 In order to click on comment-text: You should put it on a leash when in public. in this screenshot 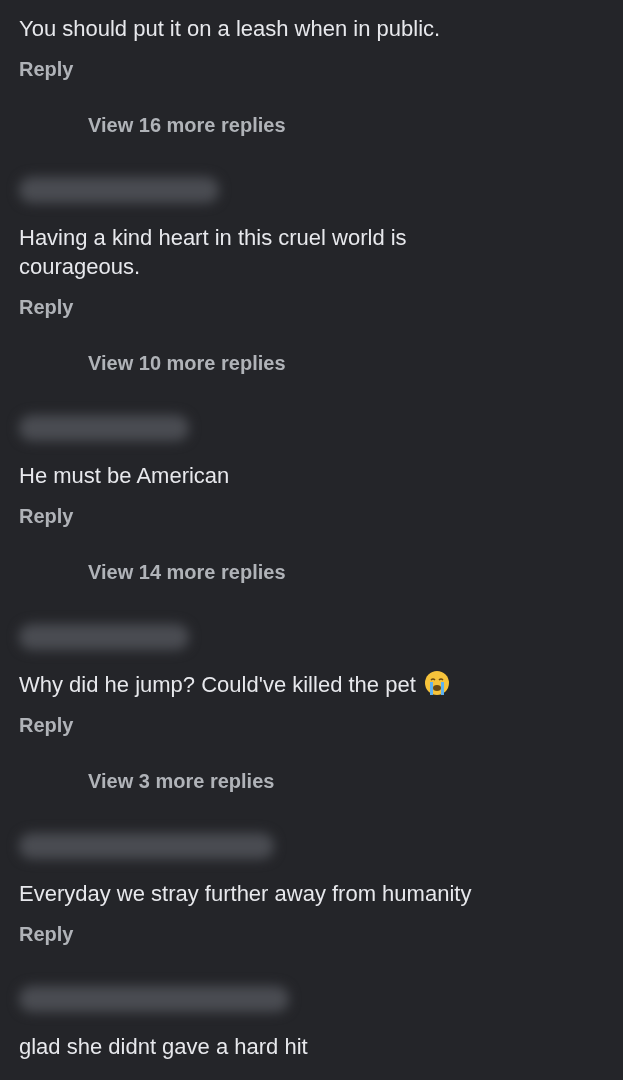, I will do `click(230, 29)`.